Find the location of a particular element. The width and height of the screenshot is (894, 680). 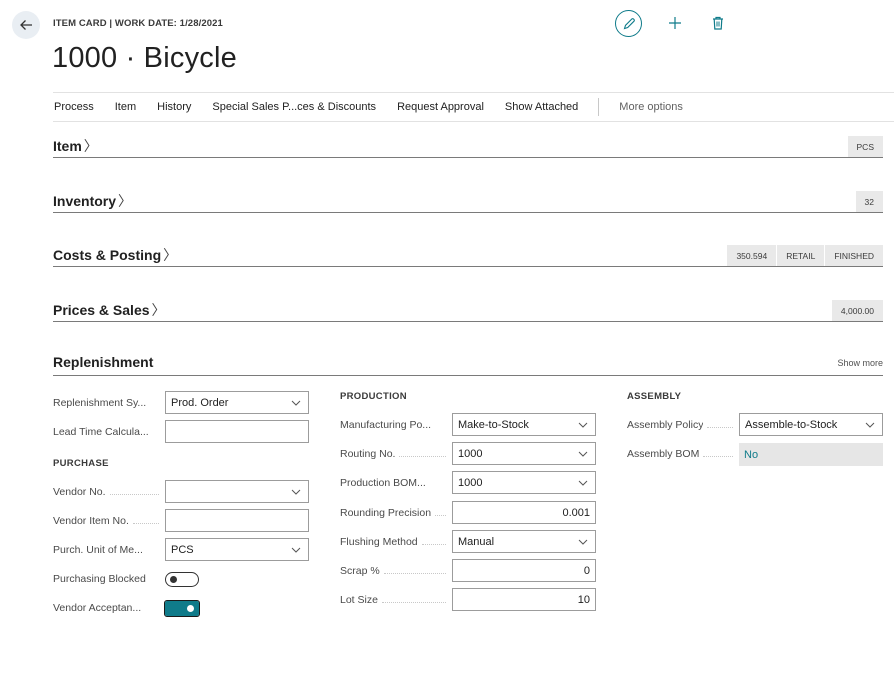

section-prices-header: Prices & Sales 〉 is located at coordinates (109, 310).